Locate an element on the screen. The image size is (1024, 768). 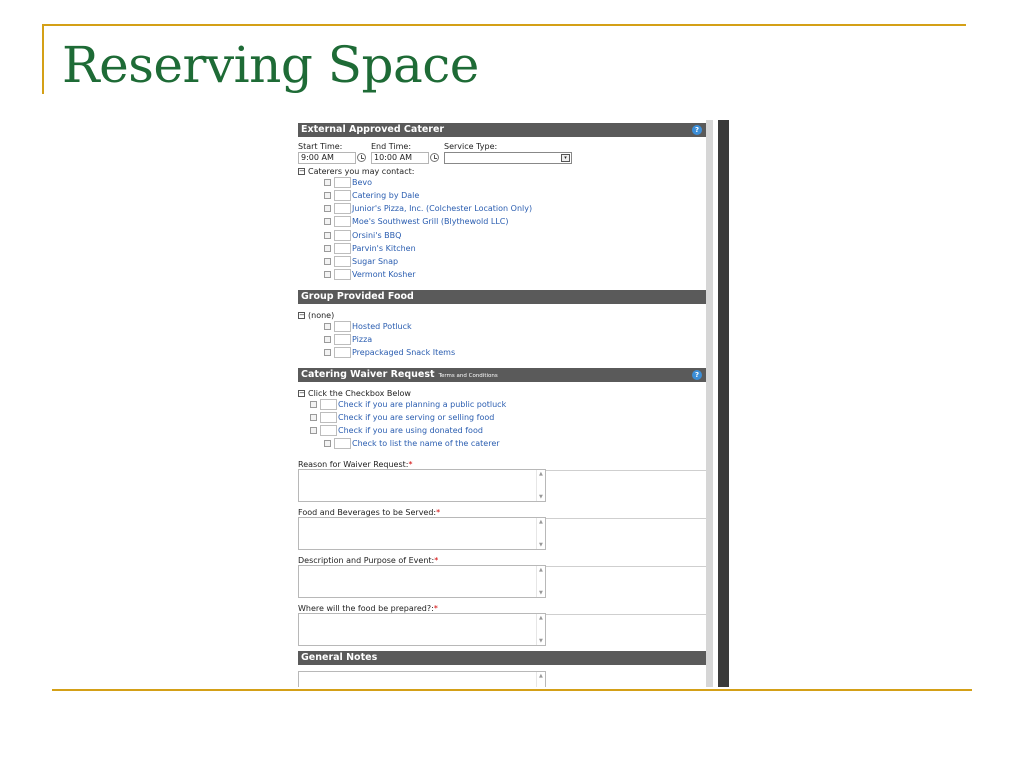
slide-title: Reserving Space is located at coordinates (270, 65).